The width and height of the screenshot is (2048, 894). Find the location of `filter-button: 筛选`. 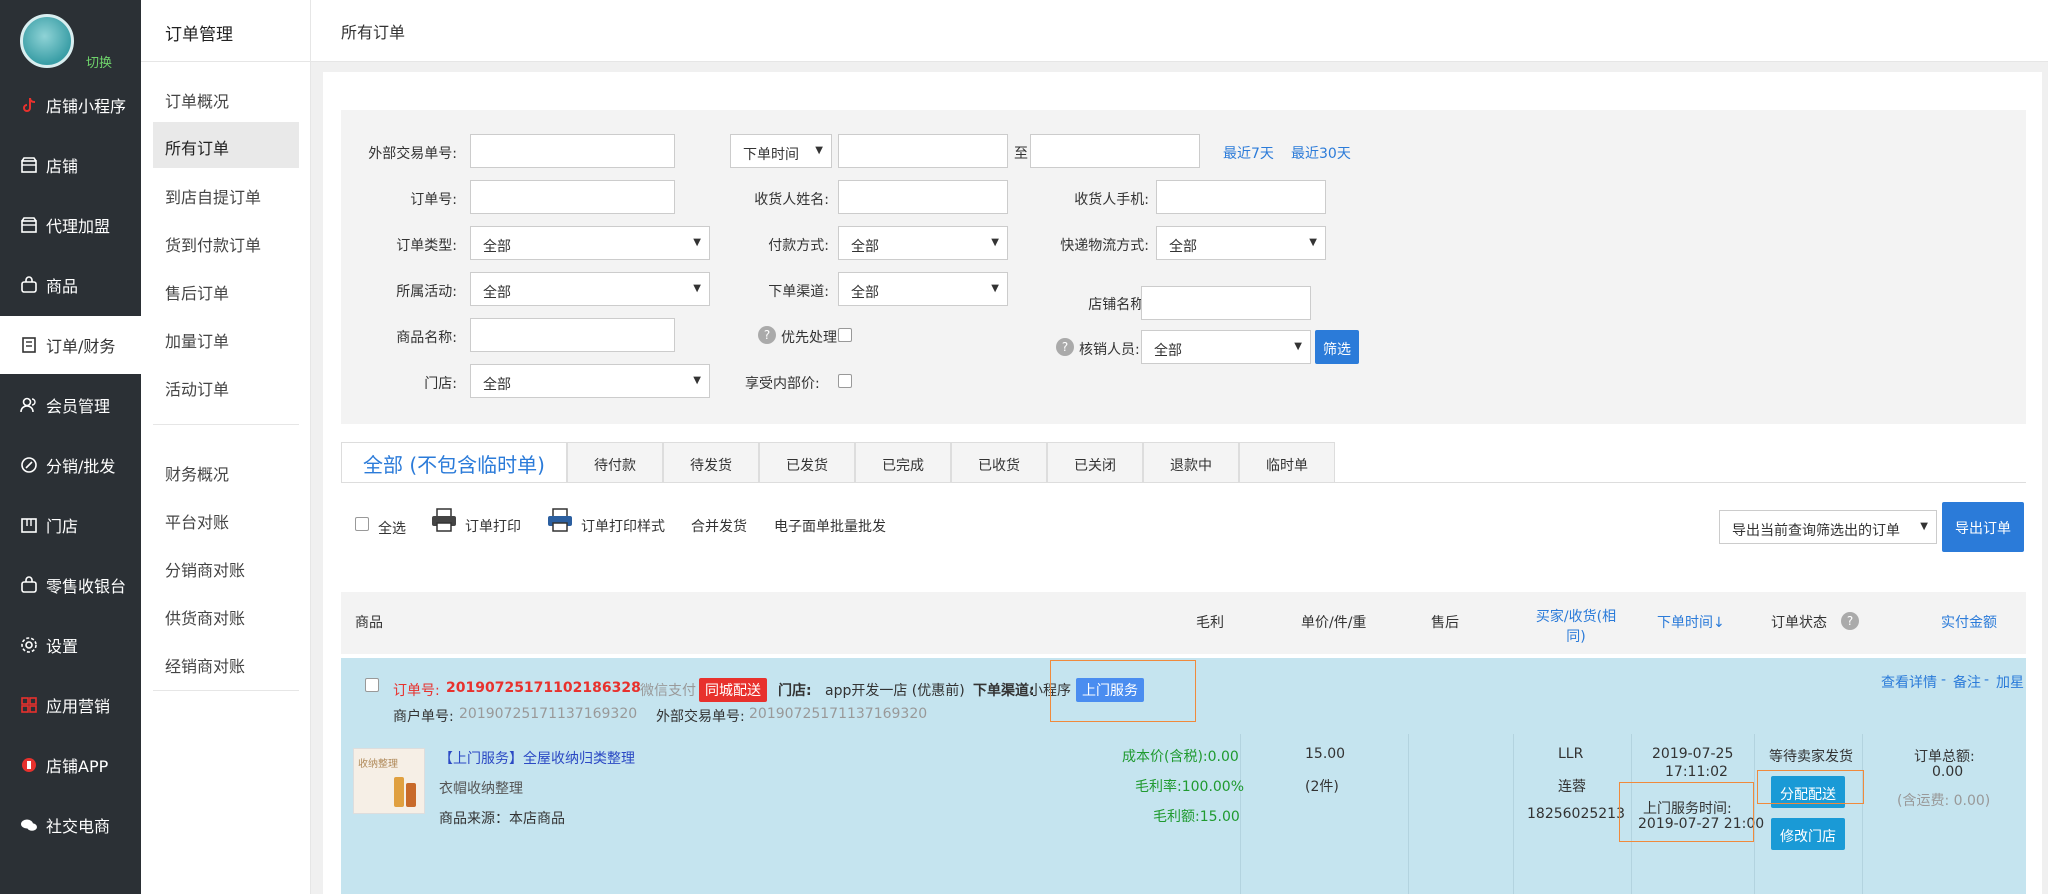

filter-button: 筛选 is located at coordinates (1337, 347).